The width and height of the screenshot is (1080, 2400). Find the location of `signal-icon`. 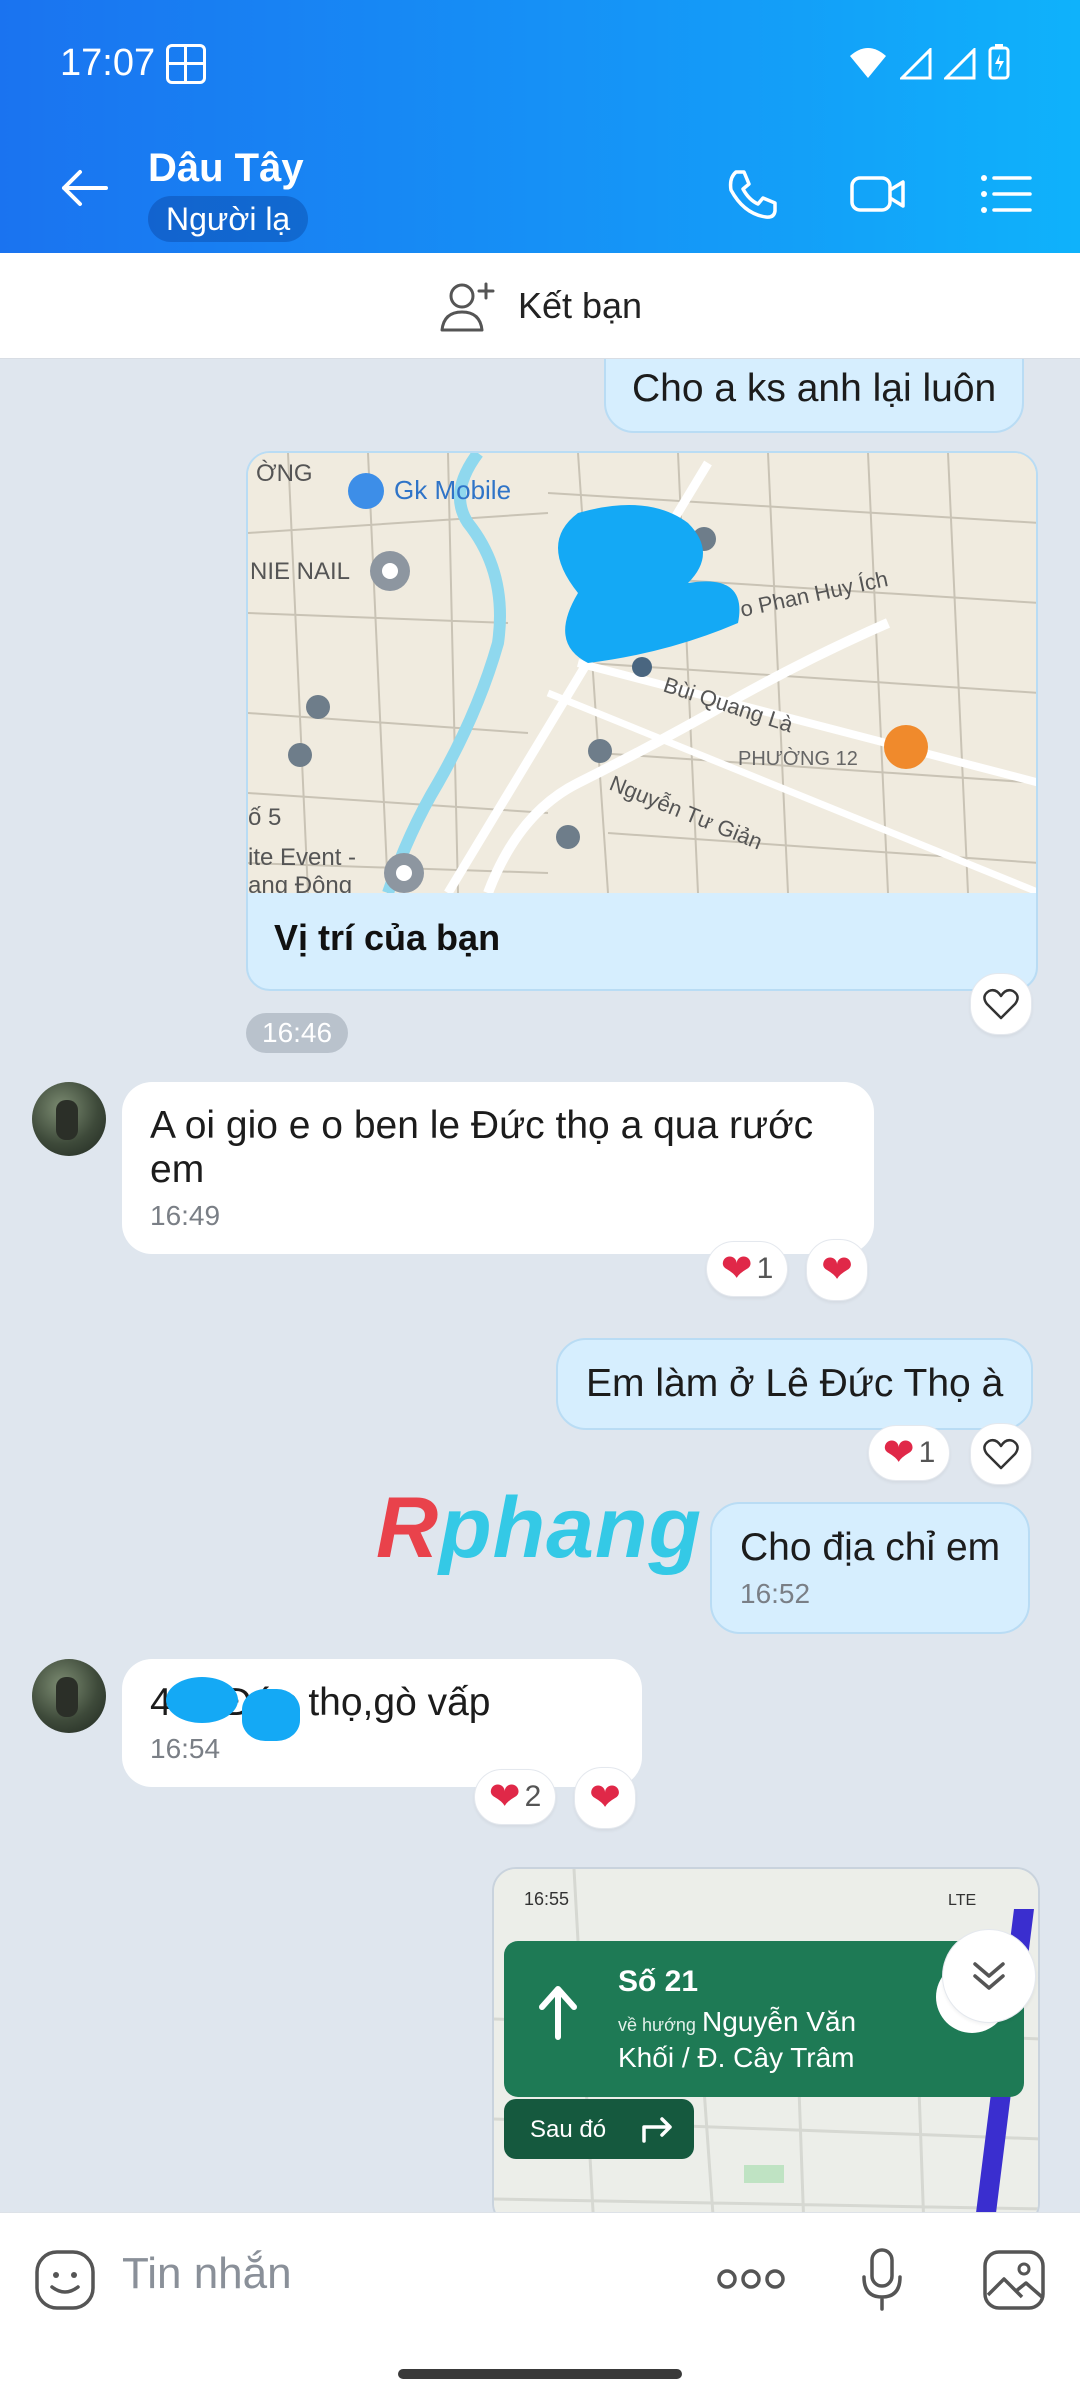

signal-icon is located at coordinates (916, 64).